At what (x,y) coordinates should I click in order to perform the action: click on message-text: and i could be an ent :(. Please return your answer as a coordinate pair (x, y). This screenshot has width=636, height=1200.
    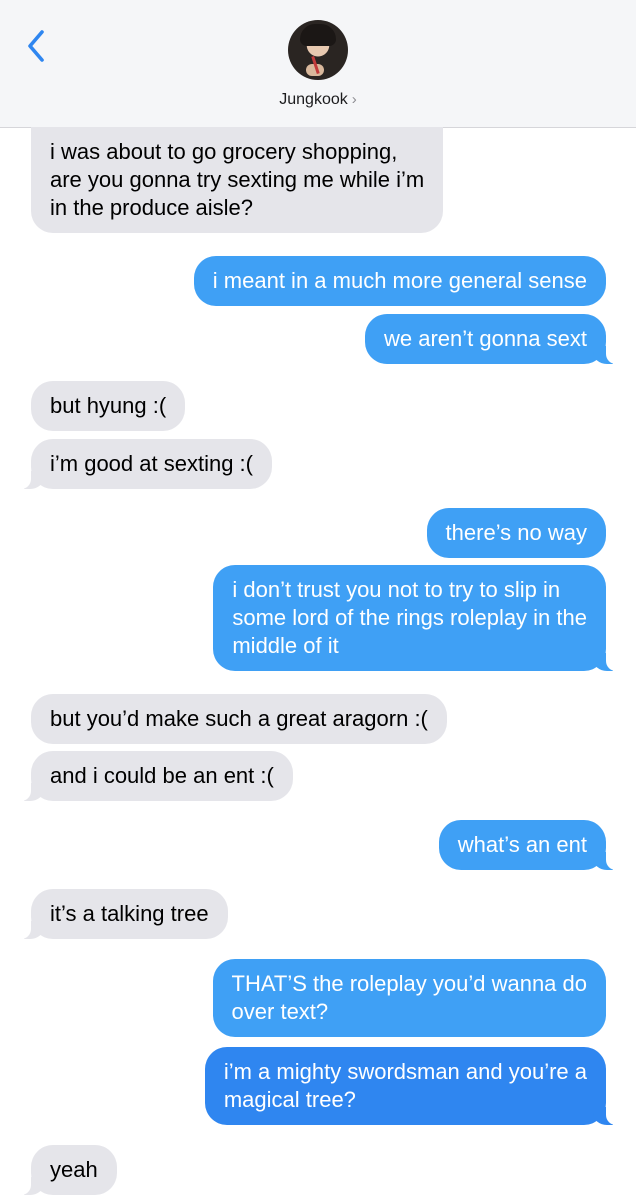
    Looking at the image, I should click on (162, 775).